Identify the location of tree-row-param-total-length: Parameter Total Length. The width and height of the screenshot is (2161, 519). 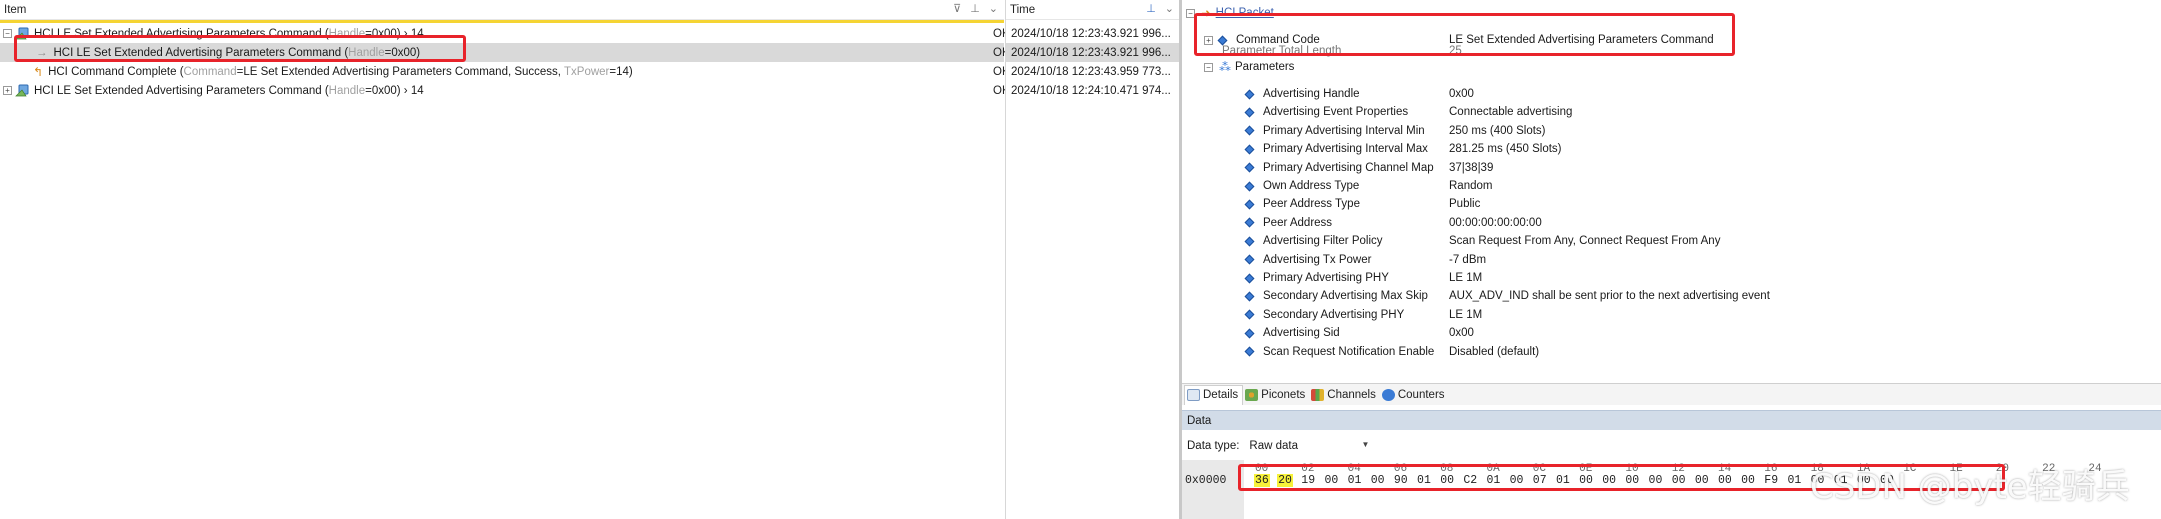
(1281, 51).